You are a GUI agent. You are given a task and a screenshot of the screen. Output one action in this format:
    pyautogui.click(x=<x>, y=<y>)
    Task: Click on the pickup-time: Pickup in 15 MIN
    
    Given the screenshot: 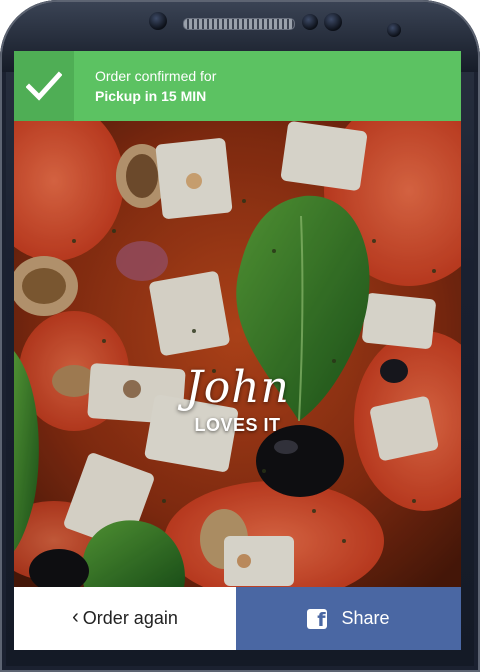 What is the action you would take?
    pyautogui.click(x=151, y=96)
    